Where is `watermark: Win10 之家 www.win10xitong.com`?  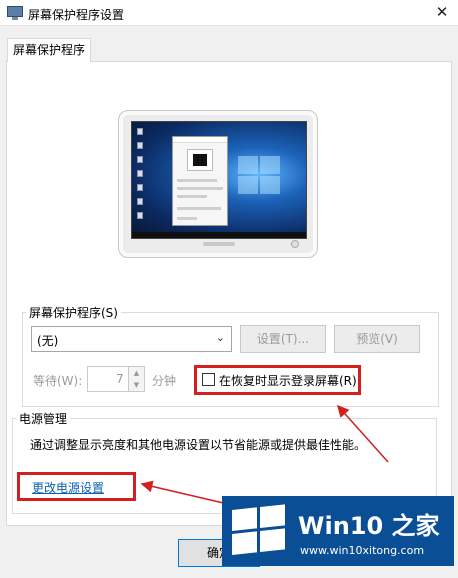 watermark: Win10 之家 www.win10xitong.com is located at coordinates (338, 531).